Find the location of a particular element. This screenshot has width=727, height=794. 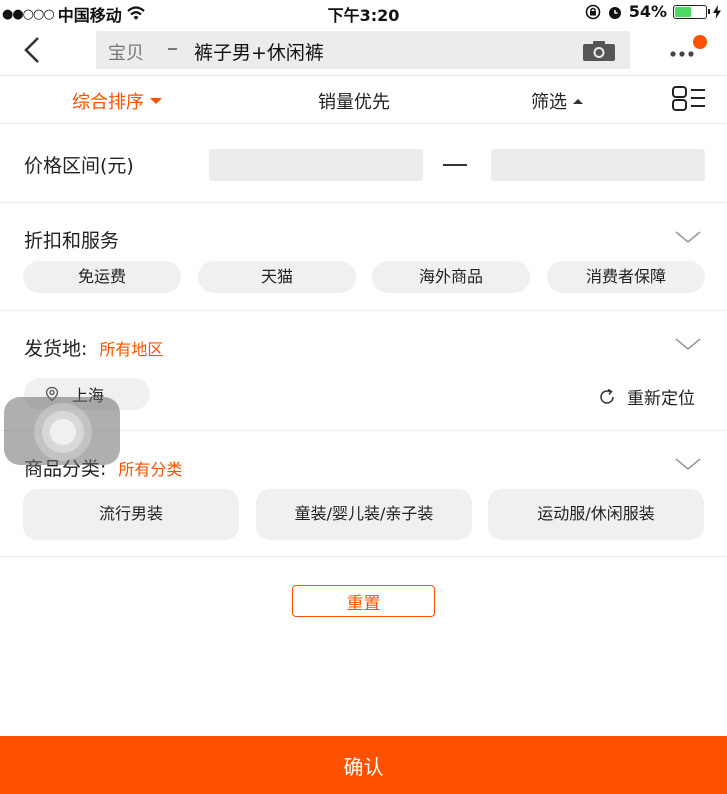

notification-dot-icon is located at coordinates (700, 42).